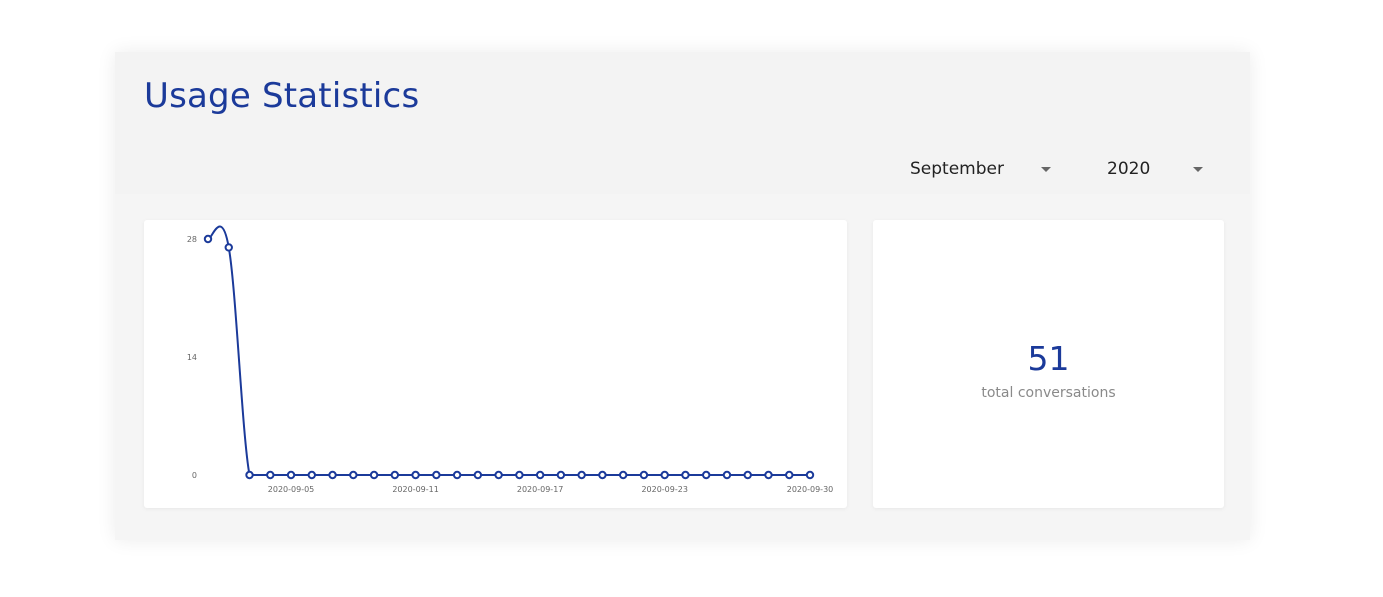 Image resolution: width=1383 pixels, height=597 pixels. I want to click on x-tick-label: 2020-09-30, so click(810, 489).